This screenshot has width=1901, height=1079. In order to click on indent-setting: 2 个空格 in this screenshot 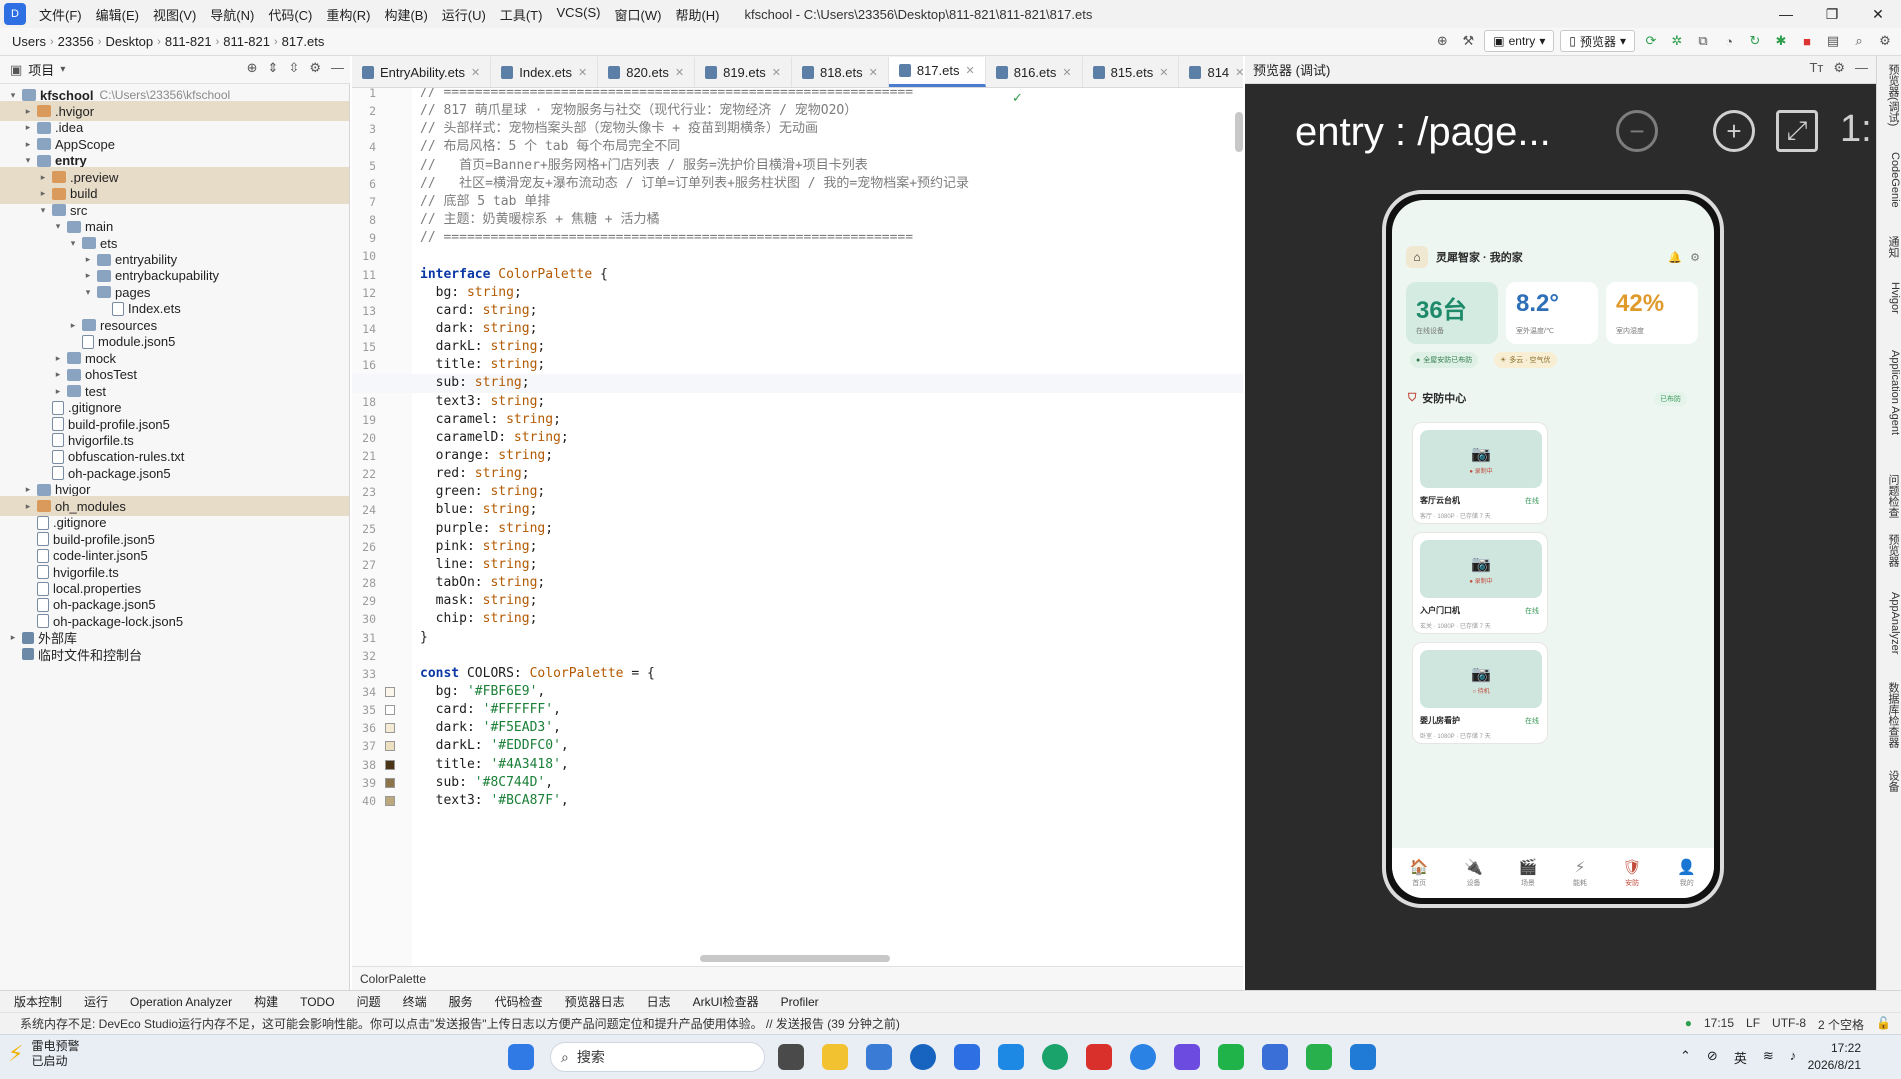, I will do `click(1841, 1024)`.